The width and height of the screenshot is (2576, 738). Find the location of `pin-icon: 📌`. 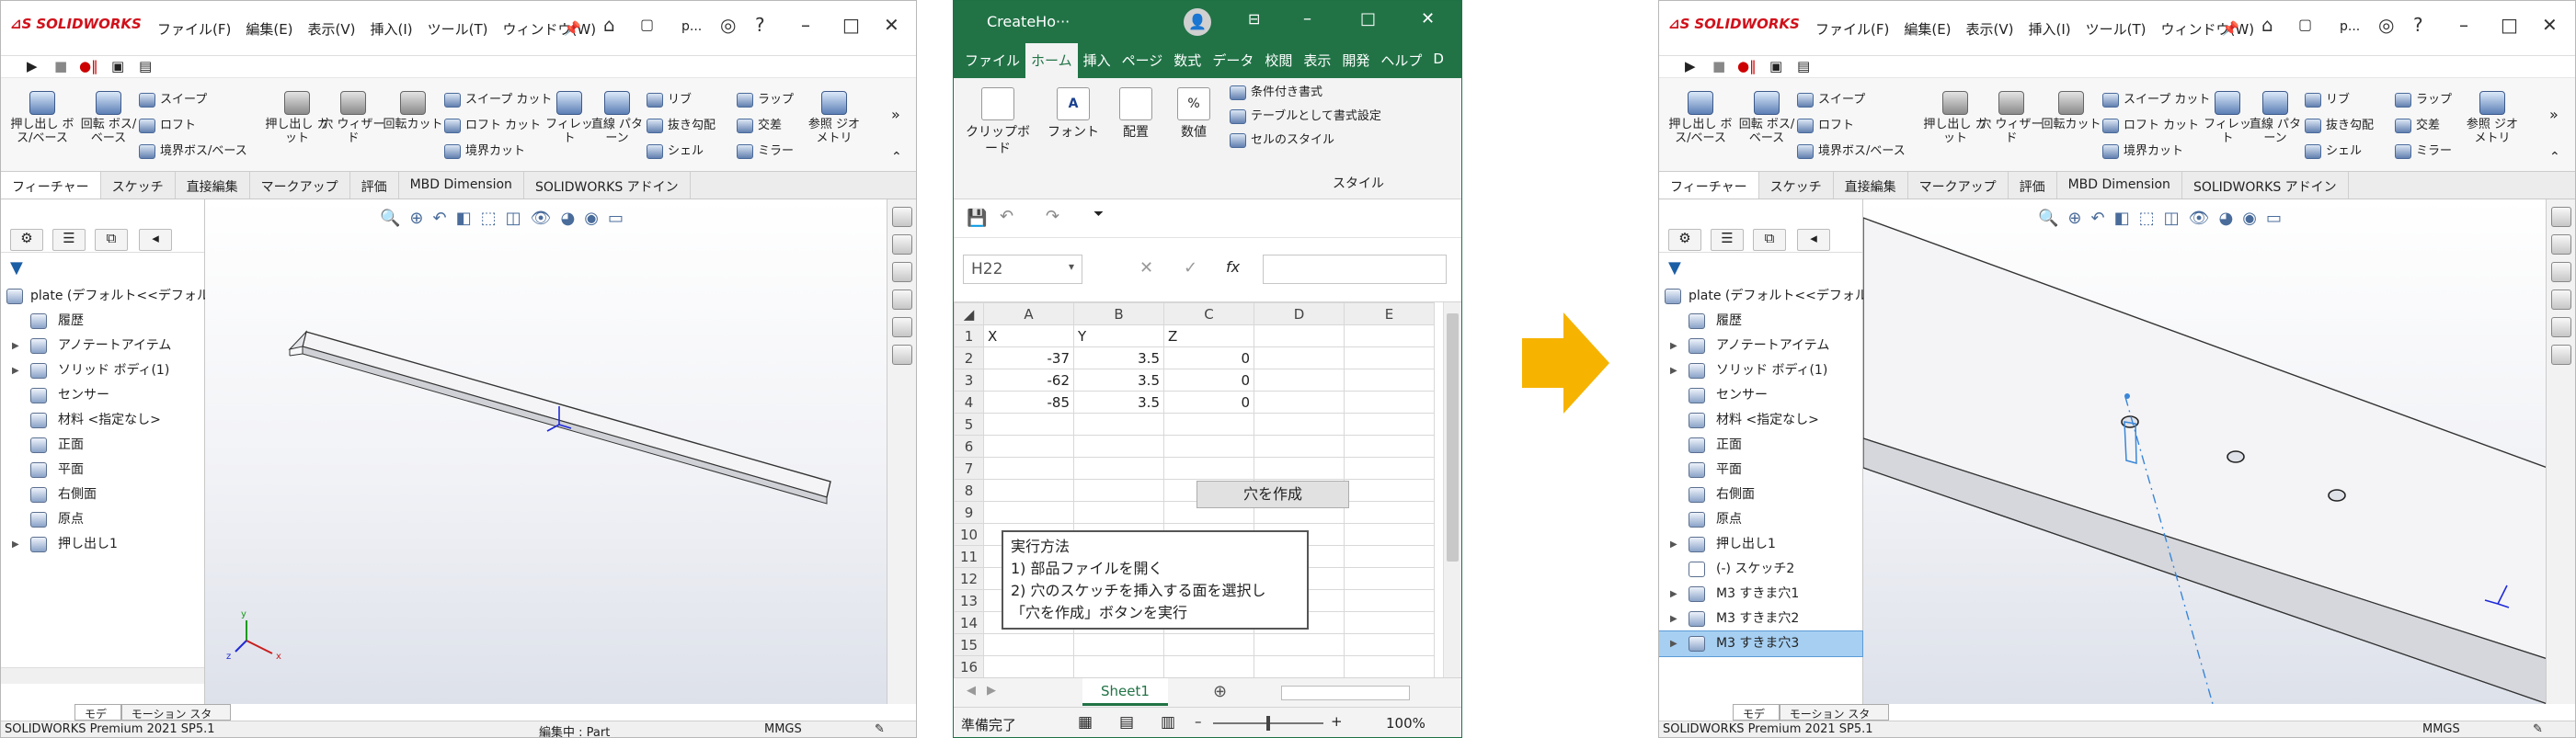

pin-icon: 📌 is located at coordinates (2231, 28).